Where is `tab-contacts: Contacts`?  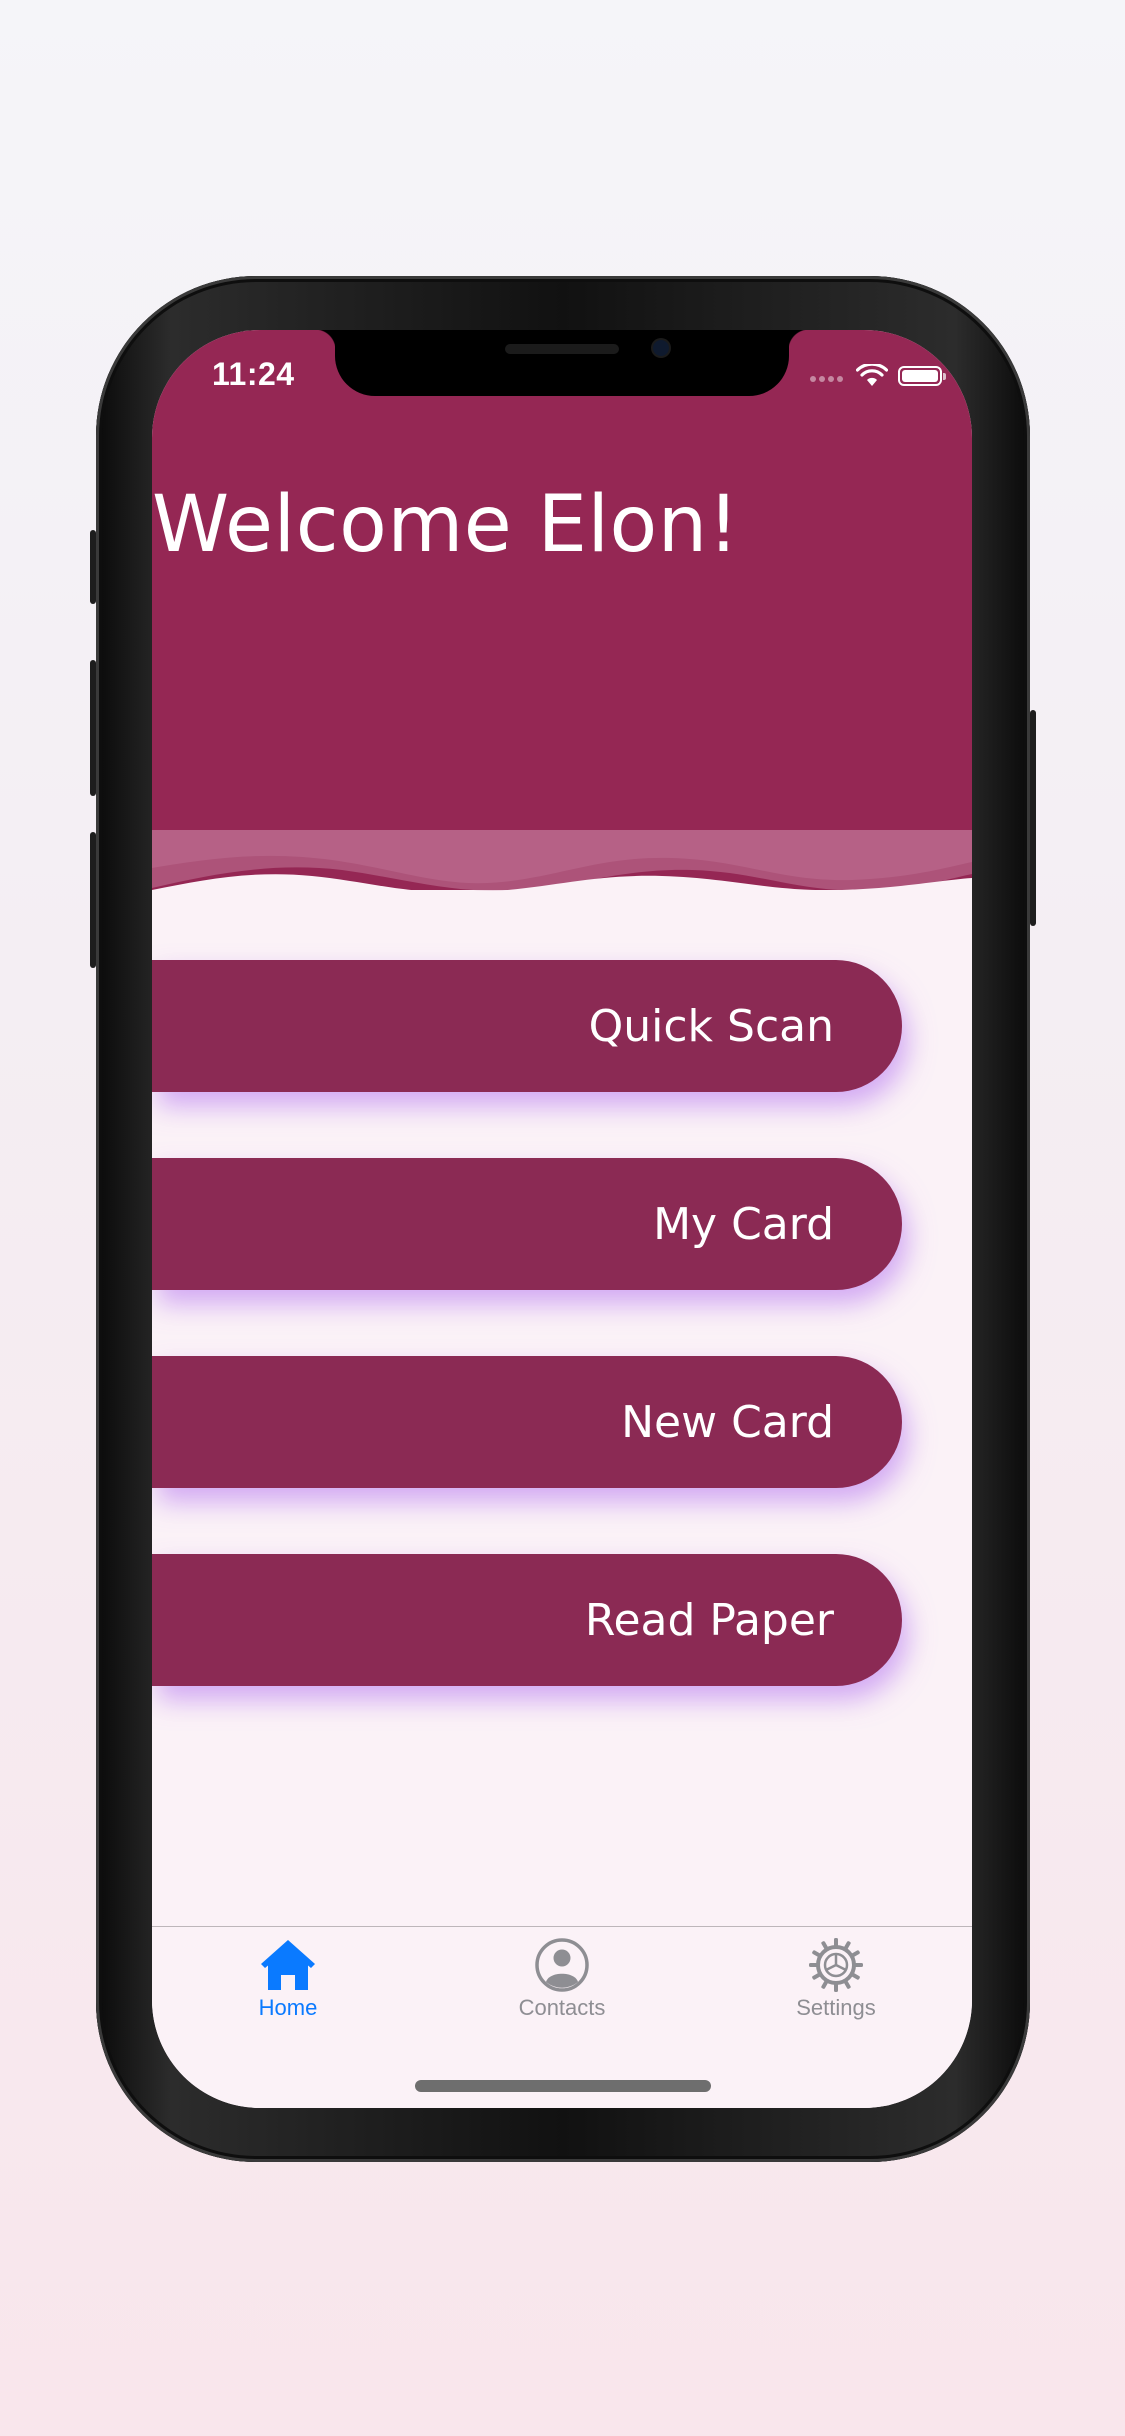
tab-contacts: Contacts is located at coordinates (562, 1979).